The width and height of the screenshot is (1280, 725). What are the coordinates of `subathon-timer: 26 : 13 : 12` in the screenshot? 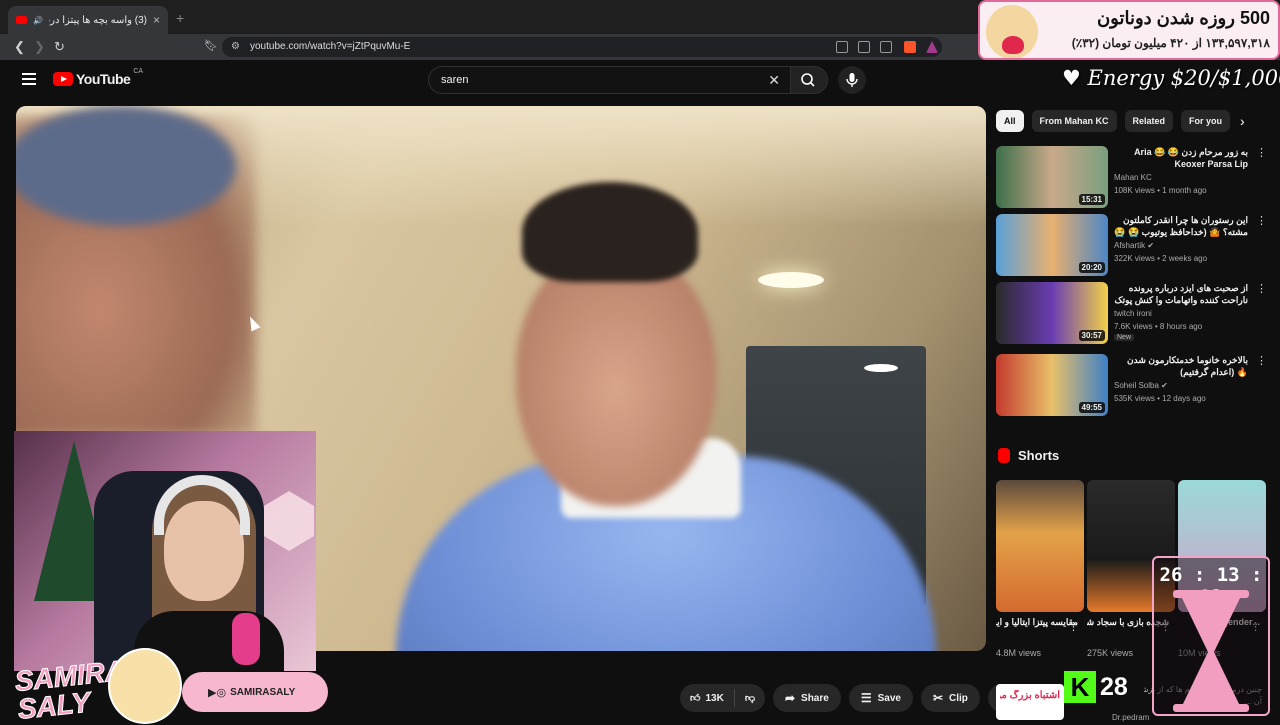 It's located at (1211, 636).